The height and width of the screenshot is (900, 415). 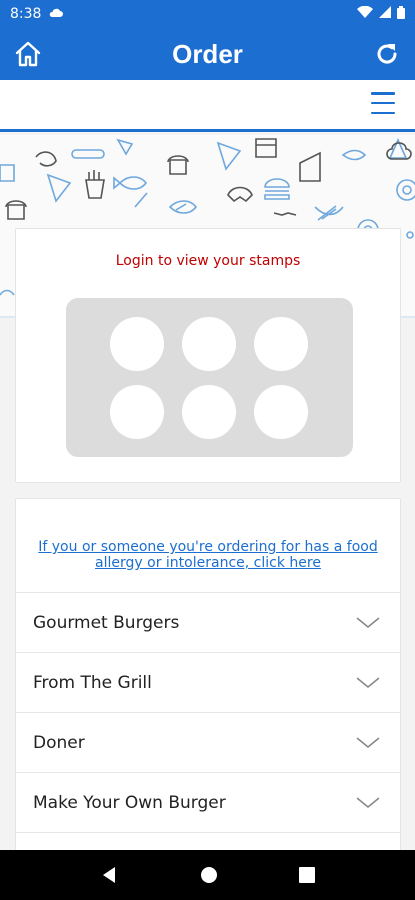 What do you see at coordinates (208, 682) in the screenshot?
I see `category-row-from-the-grill: From The Grill` at bounding box center [208, 682].